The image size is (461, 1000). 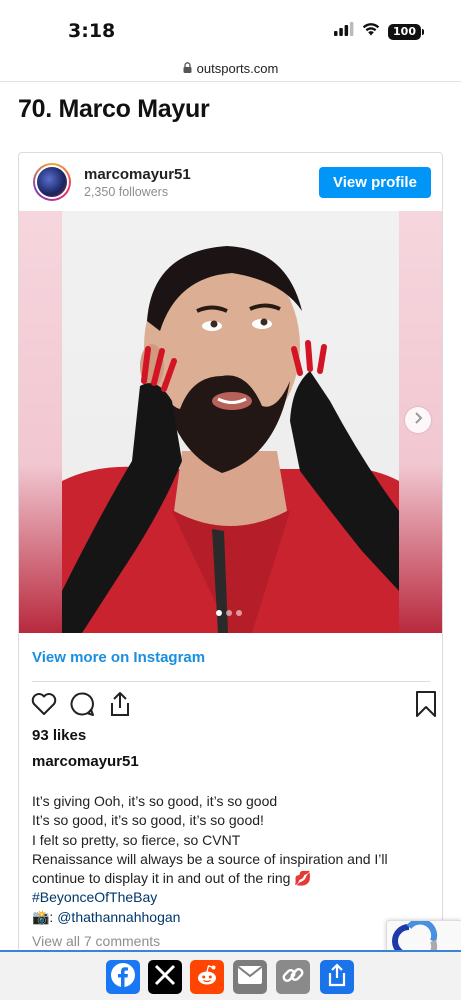 I want to click on url-text: outsports.com, so click(x=237, y=68).